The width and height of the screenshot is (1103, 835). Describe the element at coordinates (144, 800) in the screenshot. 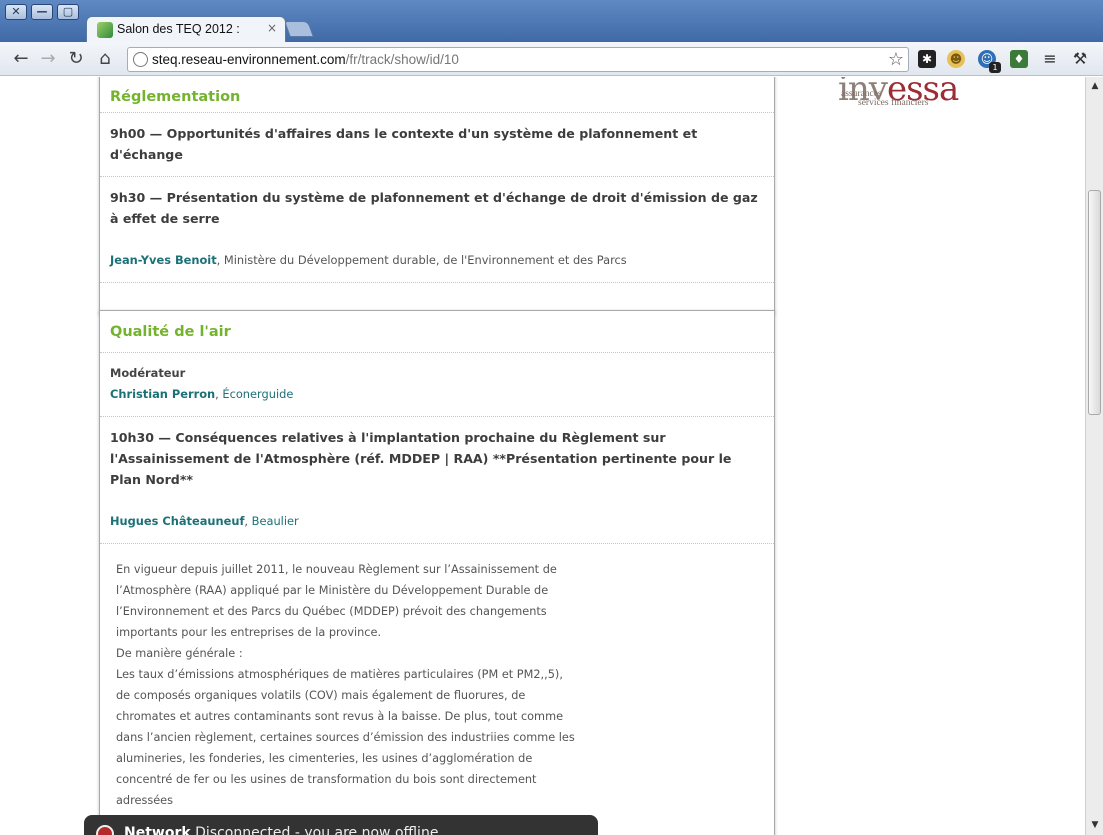

I see `description-line: adressées` at that location.